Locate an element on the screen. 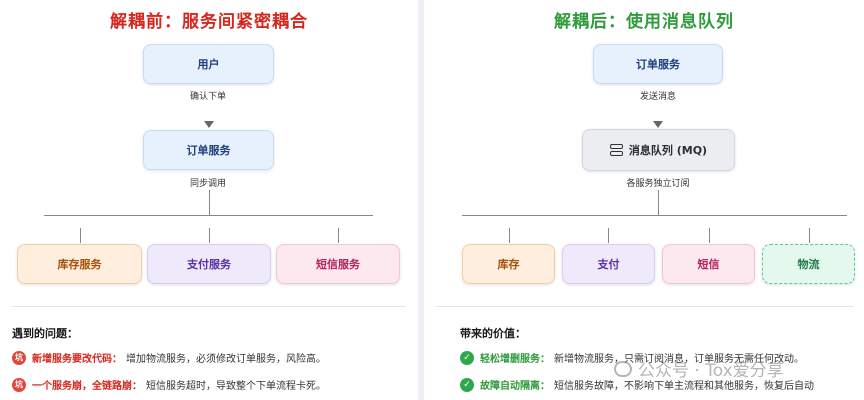 The height and width of the screenshot is (400, 864). left-order-service-box: 订单服务 is located at coordinates (208, 150).